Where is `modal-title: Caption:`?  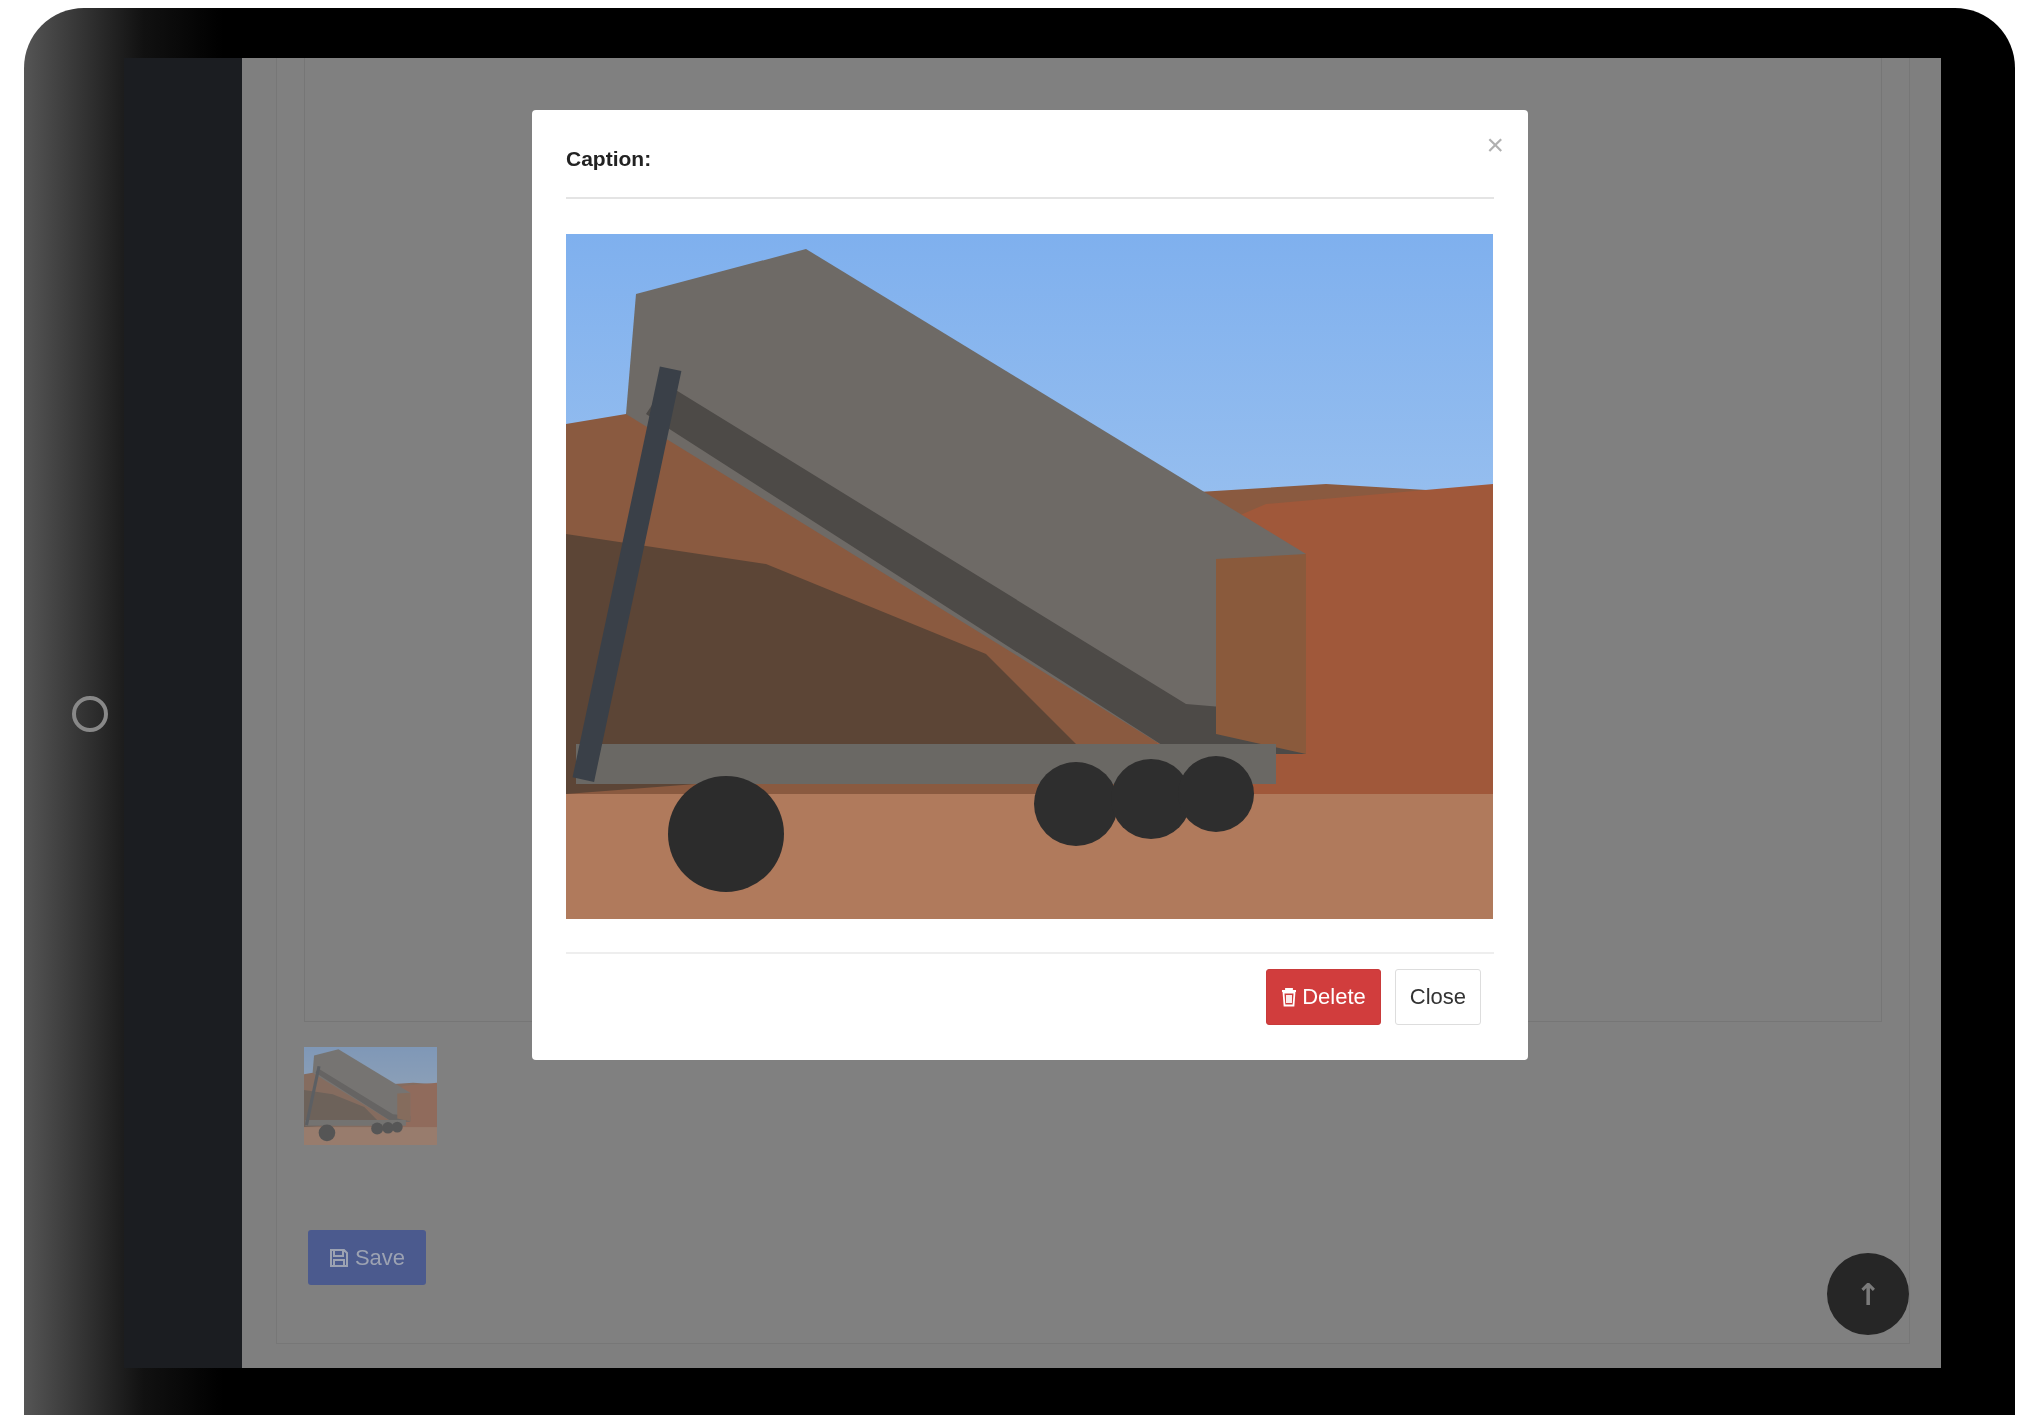
modal-title: Caption: is located at coordinates (609, 158).